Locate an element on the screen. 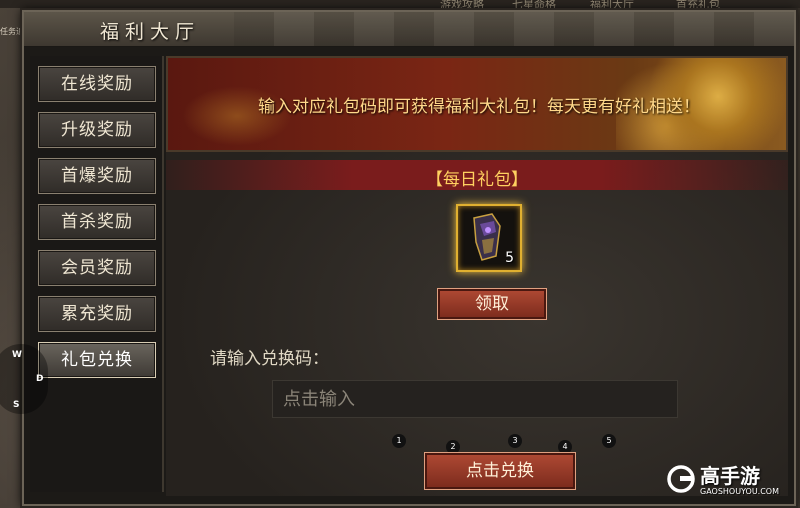 The width and height of the screenshot is (800, 508). site-logo-icon is located at coordinates (681, 479).